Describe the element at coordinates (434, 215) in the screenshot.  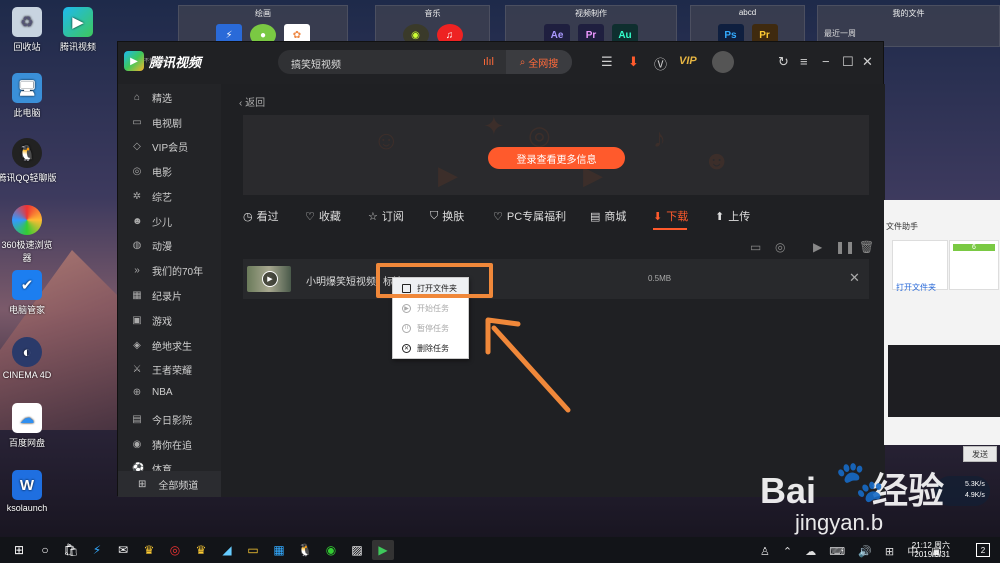
I see `shirt-icon: ⛉` at that location.